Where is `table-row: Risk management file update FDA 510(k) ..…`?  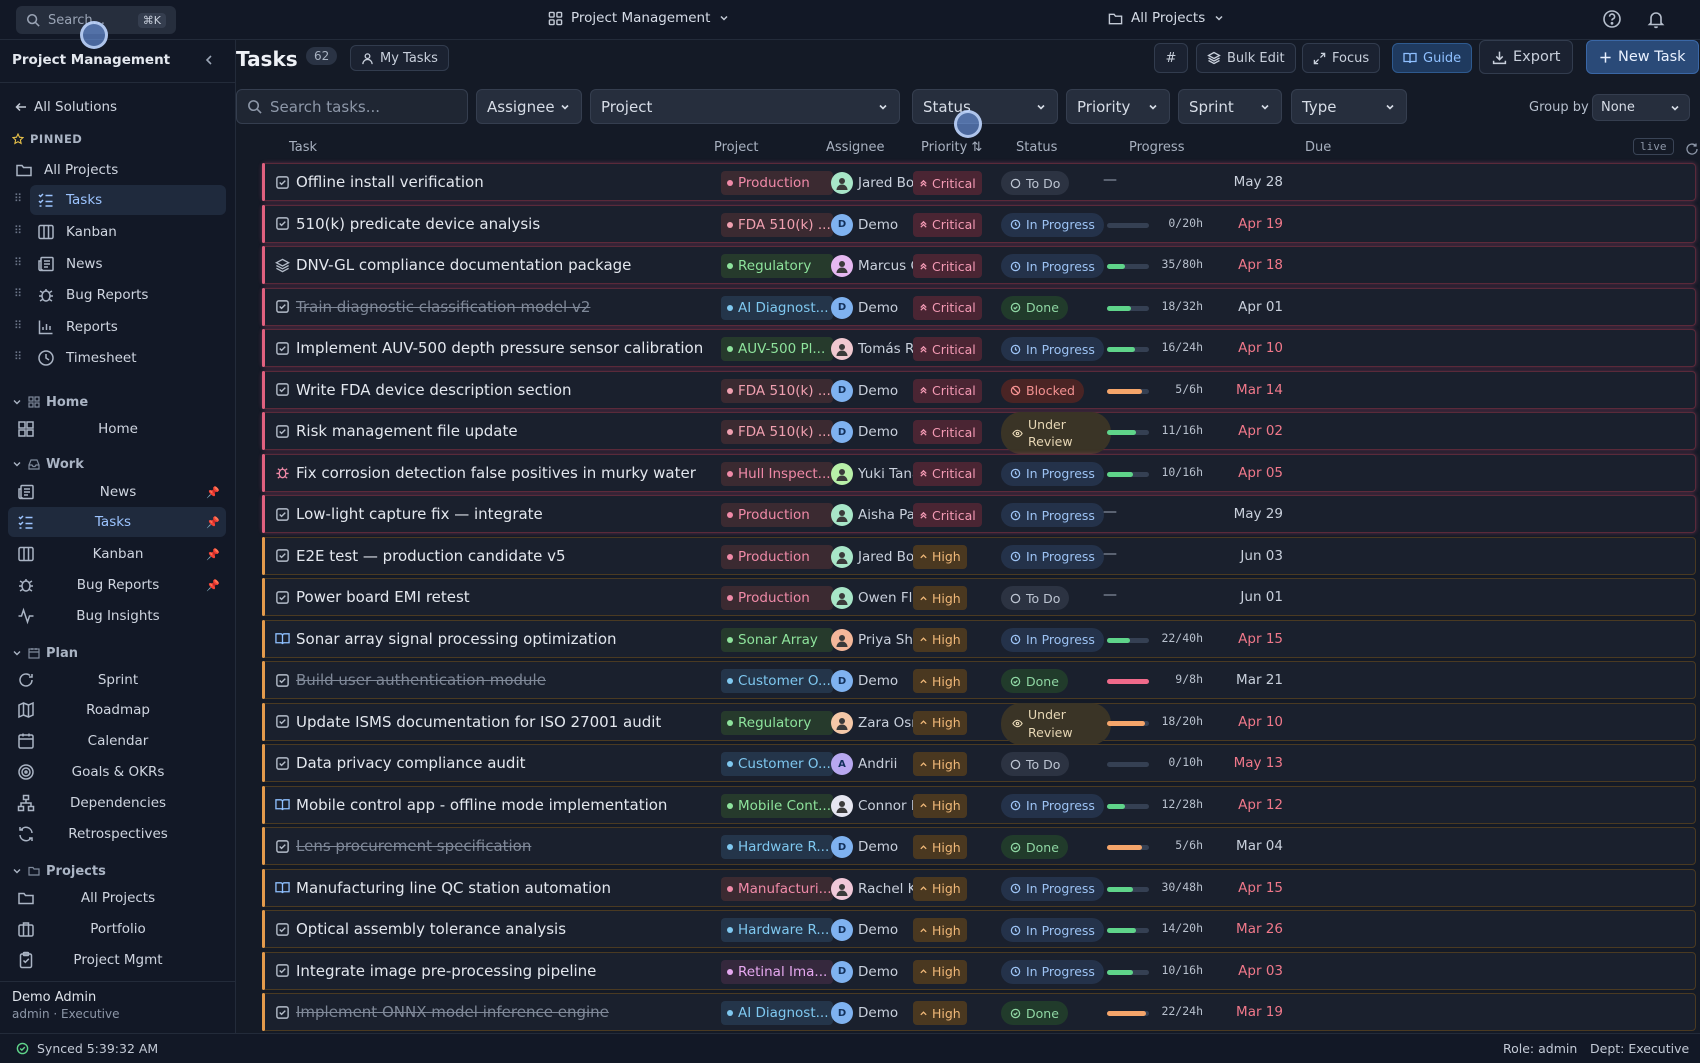
table-row: Risk management file update FDA 510(k) ..… is located at coordinates (979, 433).